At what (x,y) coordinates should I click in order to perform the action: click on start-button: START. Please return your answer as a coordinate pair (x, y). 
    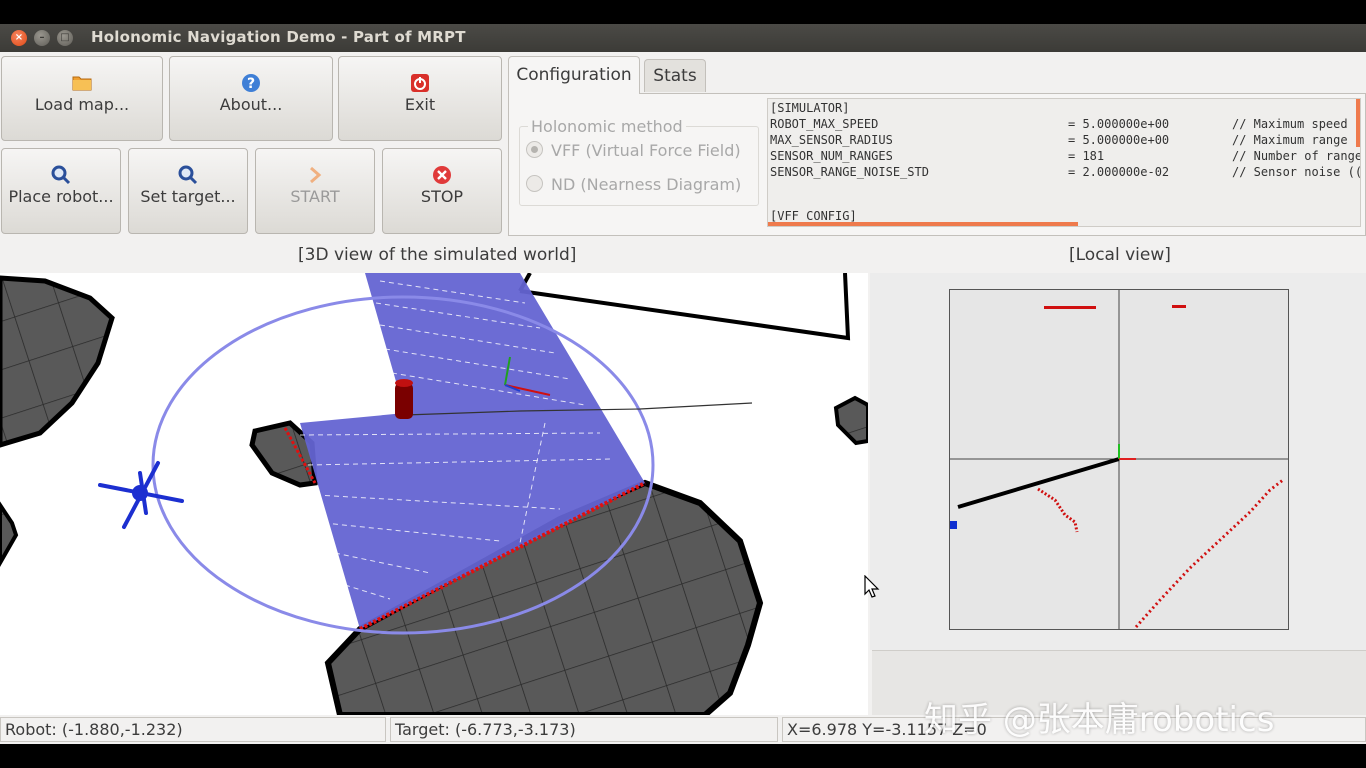
    Looking at the image, I should click on (315, 191).